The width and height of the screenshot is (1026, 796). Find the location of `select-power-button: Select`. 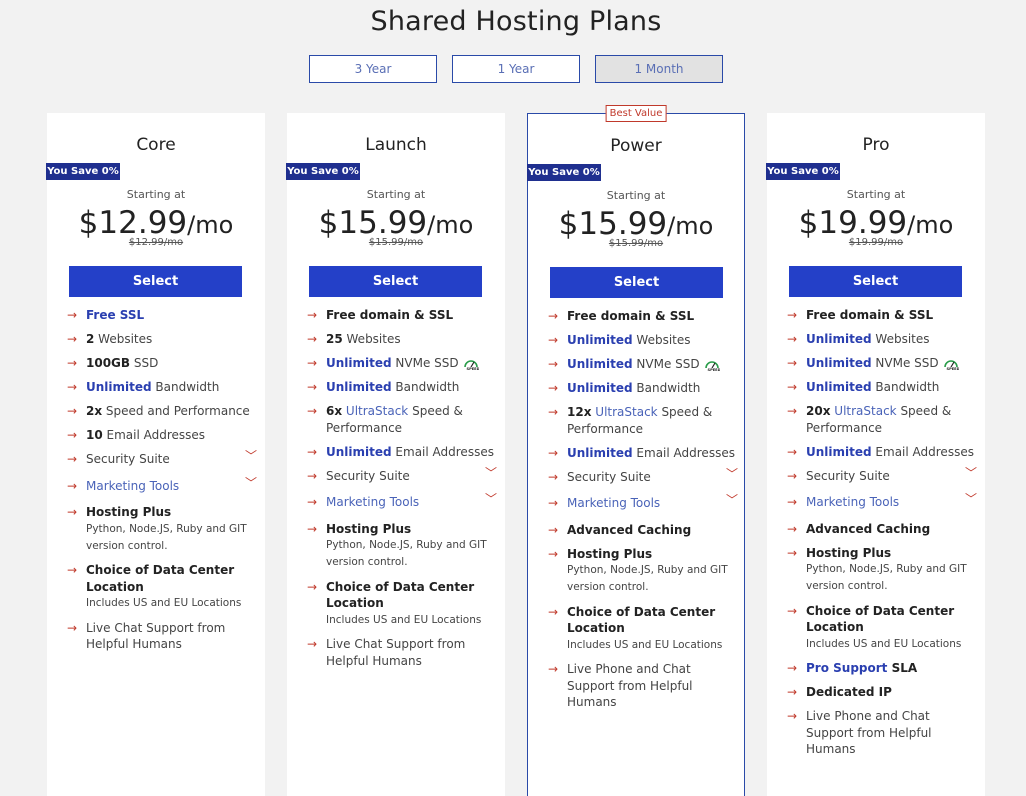

select-power-button: Select is located at coordinates (636, 282).